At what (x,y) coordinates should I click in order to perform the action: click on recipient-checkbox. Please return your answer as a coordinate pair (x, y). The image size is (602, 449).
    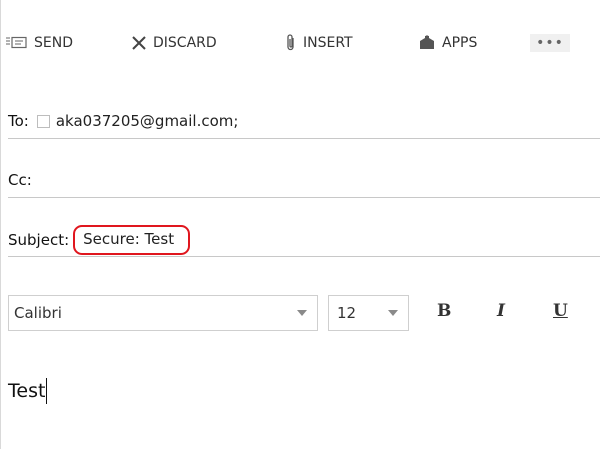
    Looking at the image, I should click on (43, 121).